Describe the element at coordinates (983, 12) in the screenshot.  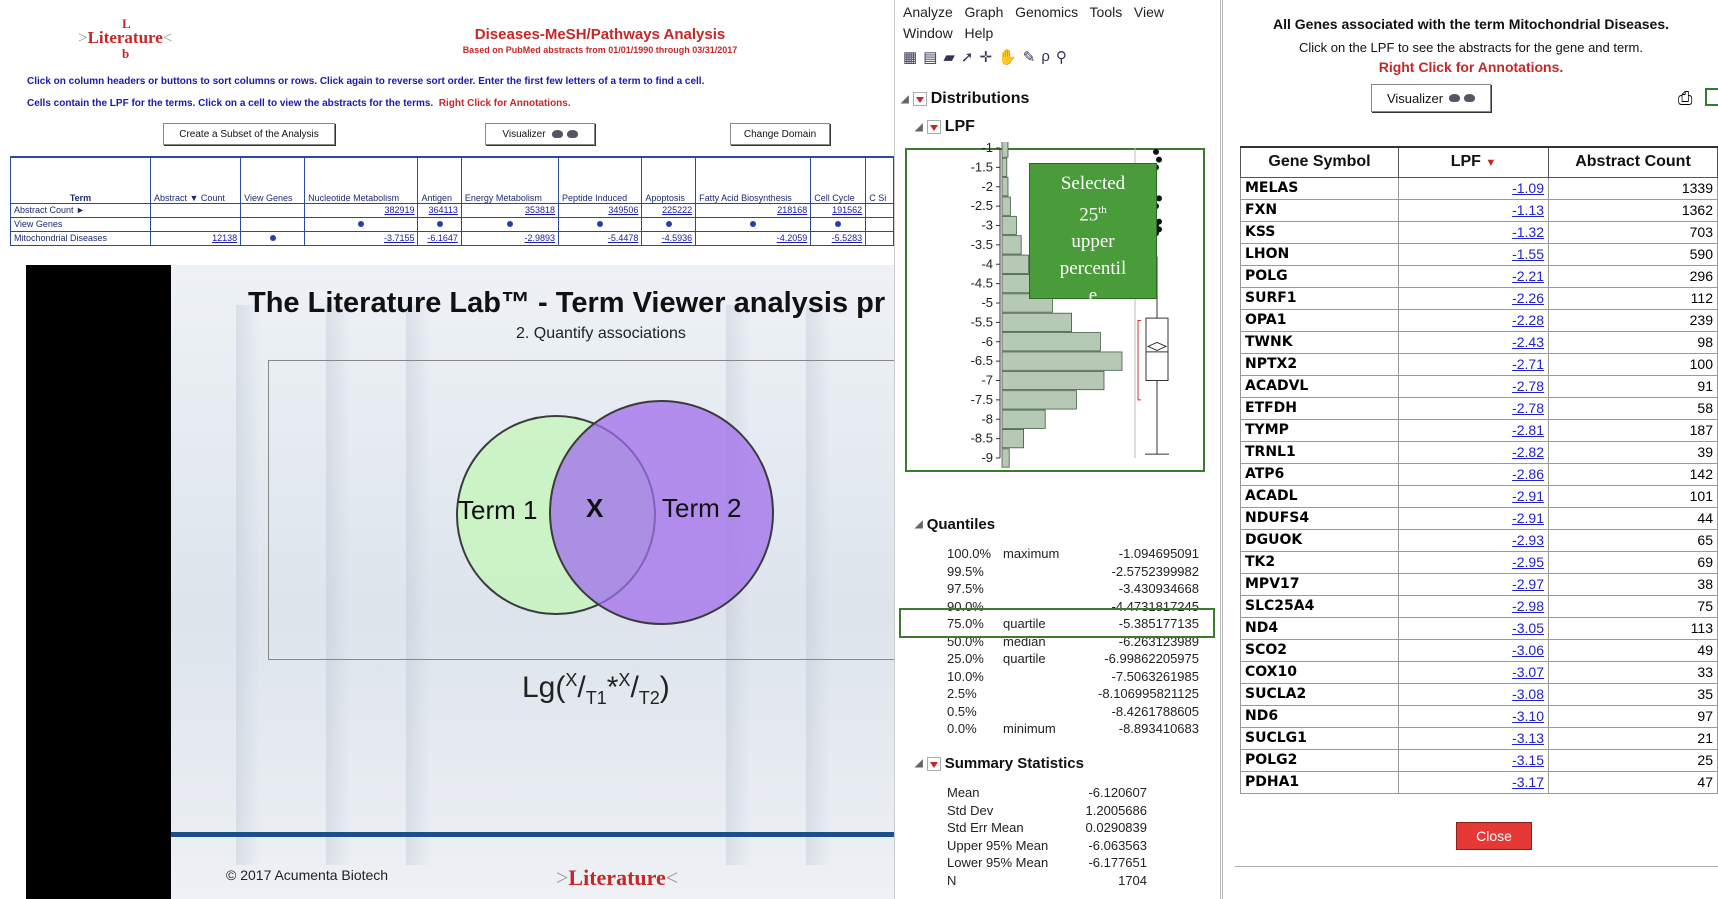
I see `menu-graph: Graph` at that location.